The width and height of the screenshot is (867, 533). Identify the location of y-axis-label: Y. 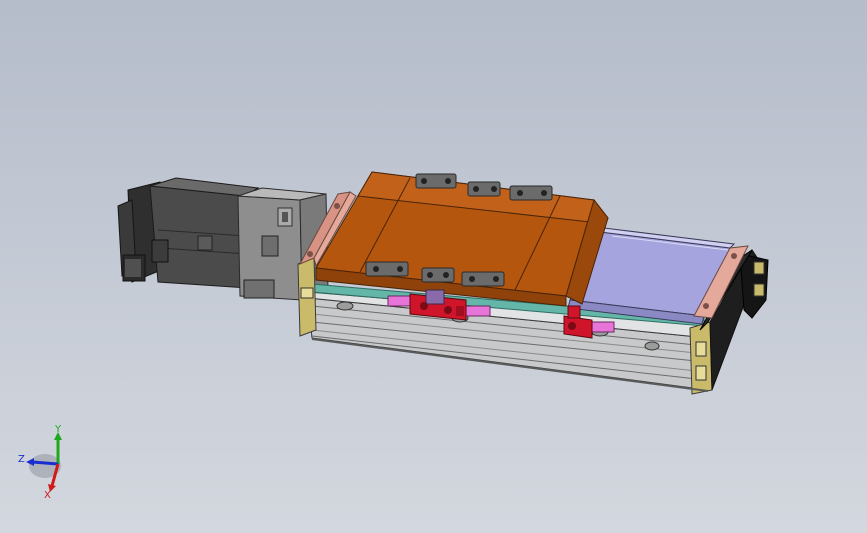
(58, 429).